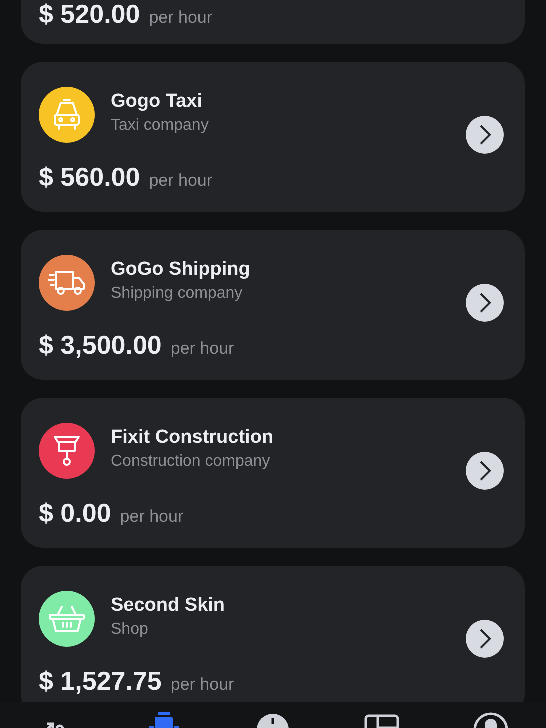  What do you see at coordinates (130, 630) in the screenshot?
I see `company-type: Shop` at bounding box center [130, 630].